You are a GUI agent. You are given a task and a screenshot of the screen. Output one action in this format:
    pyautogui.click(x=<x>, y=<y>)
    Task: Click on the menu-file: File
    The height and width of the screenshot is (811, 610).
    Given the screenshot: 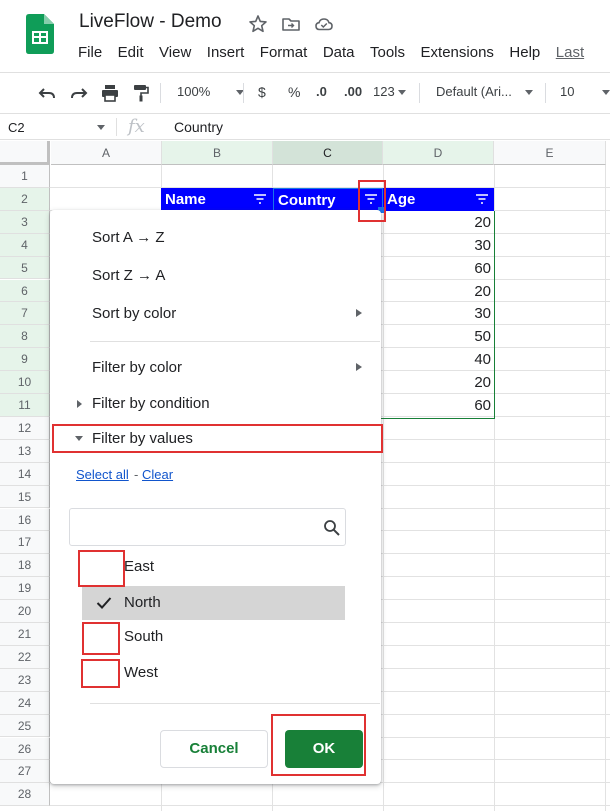 What is the action you would take?
    pyautogui.click(x=90, y=54)
    